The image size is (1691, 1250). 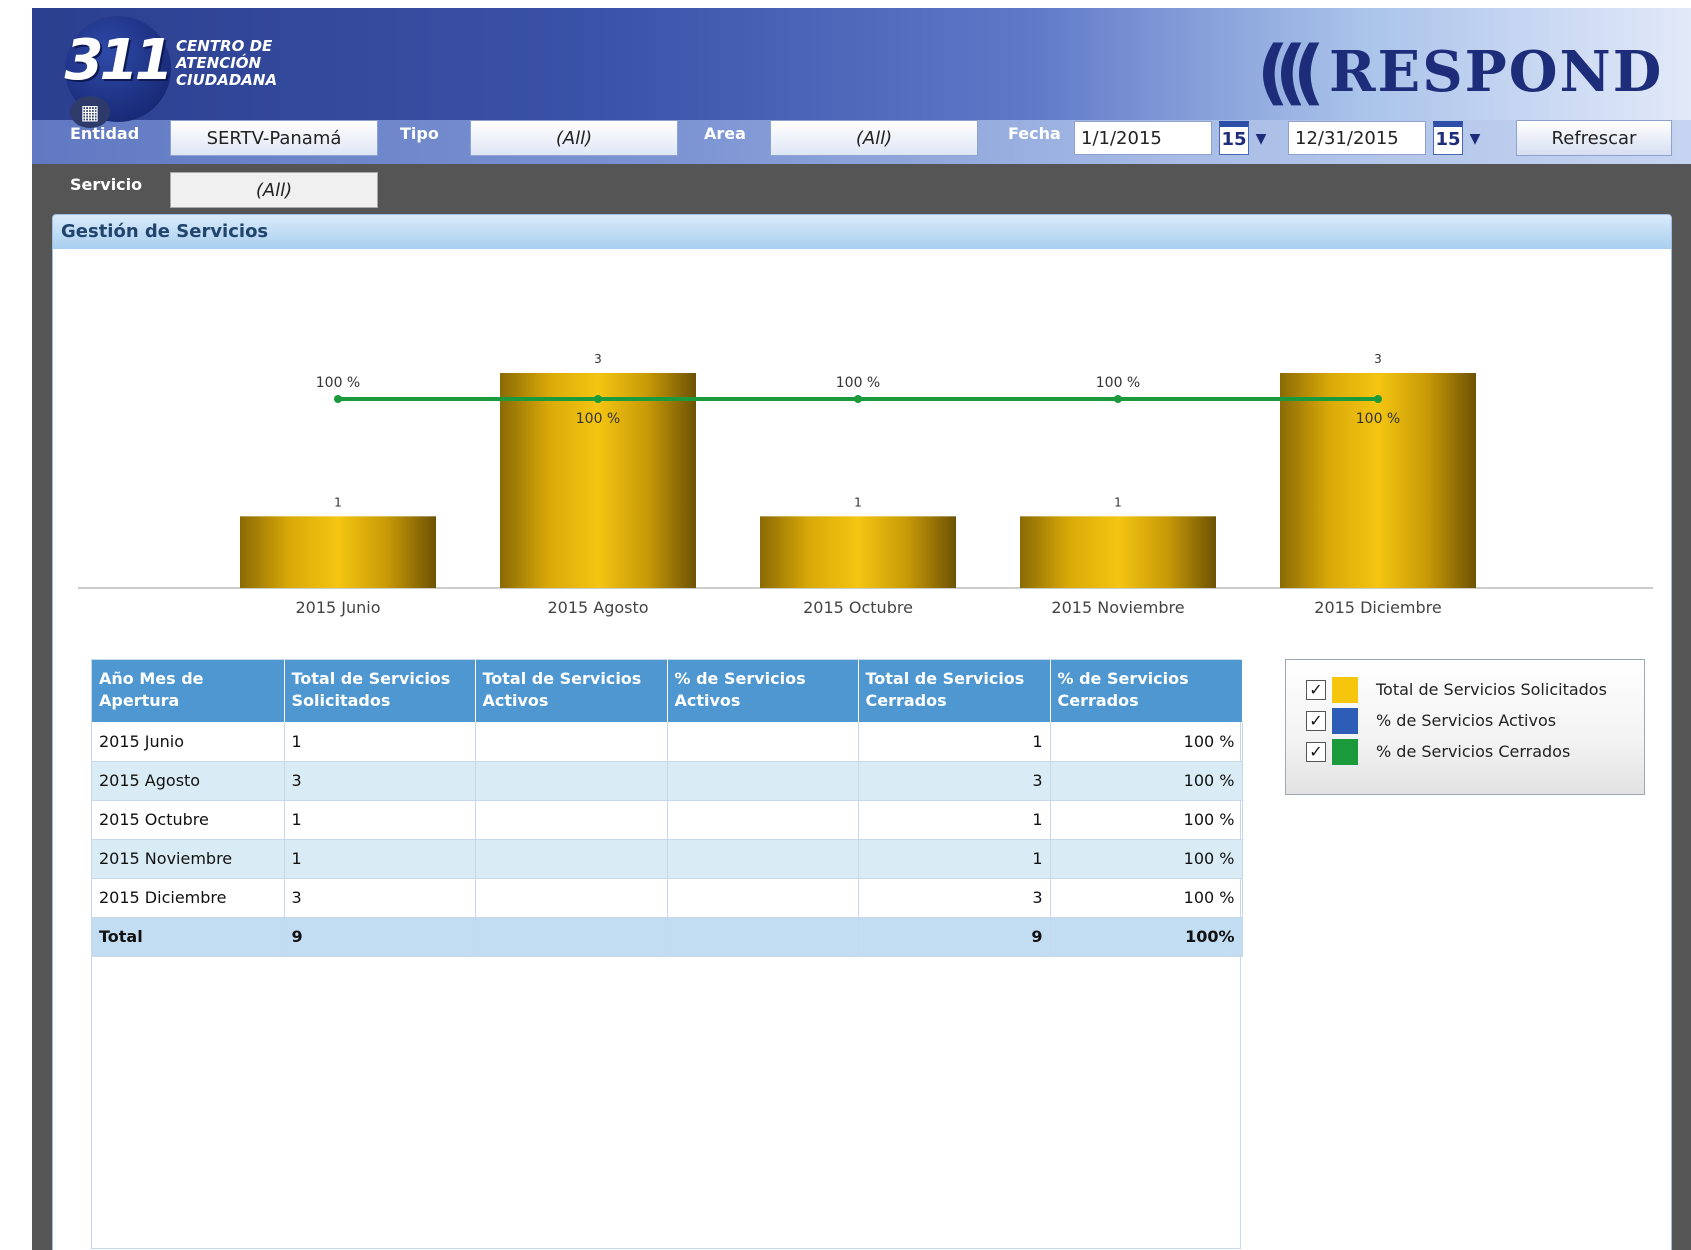 I want to click on table-row: 2015 Octubre 1 1 100 %, so click(x=667, y=820).